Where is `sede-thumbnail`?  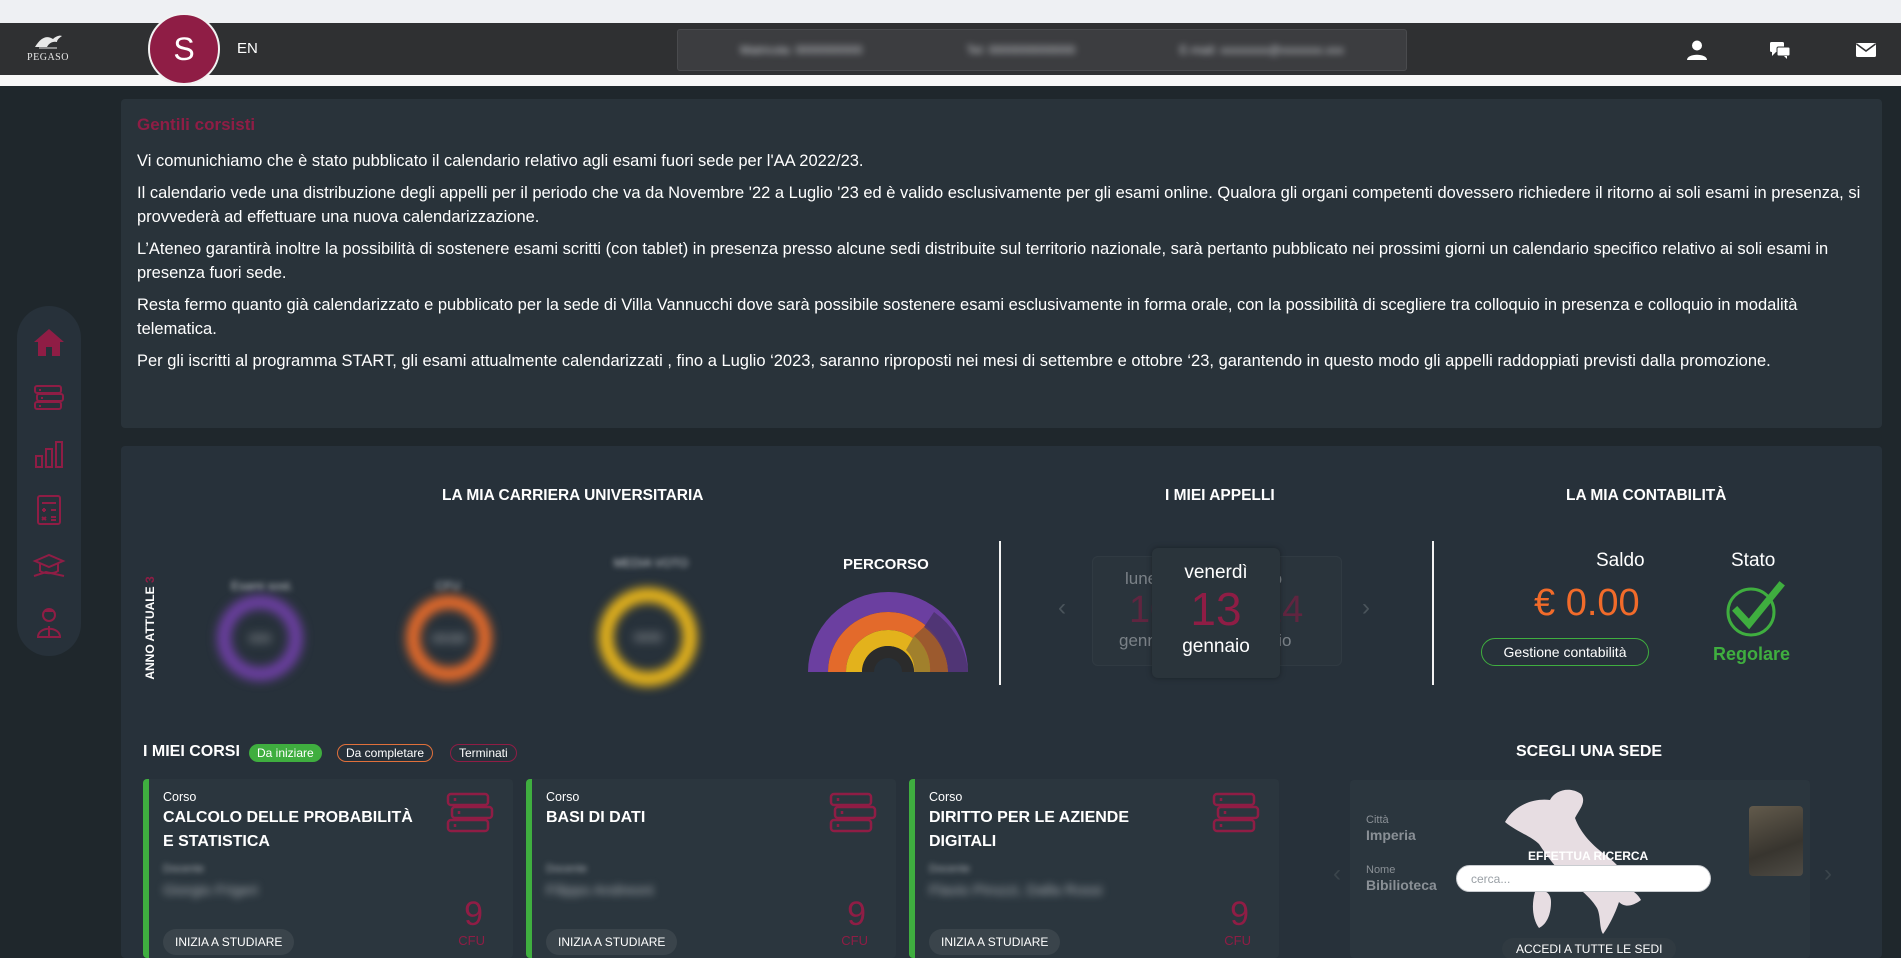 sede-thumbnail is located at coordinates (1776, 841).